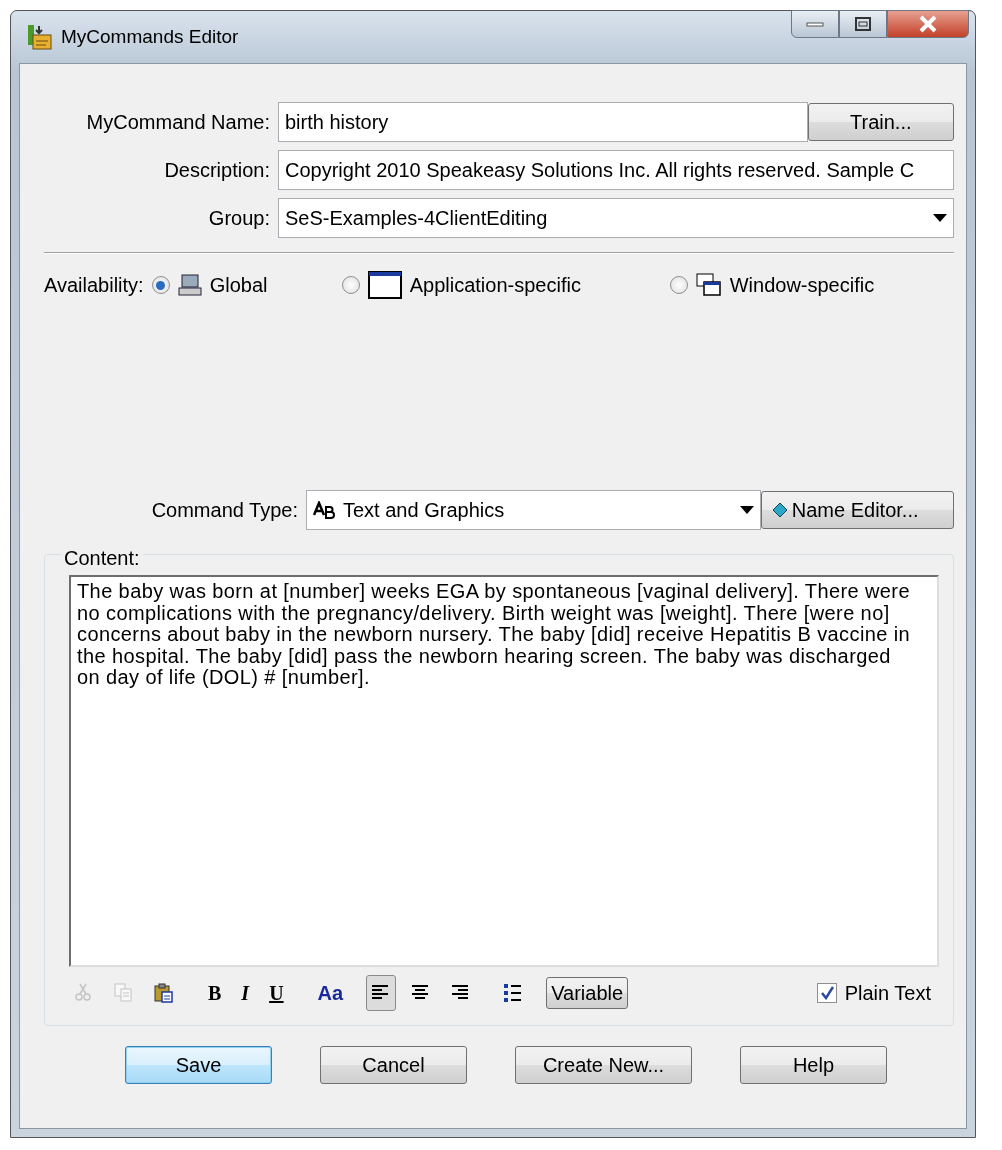  I want to click on restore-icon, so click(863, 24).